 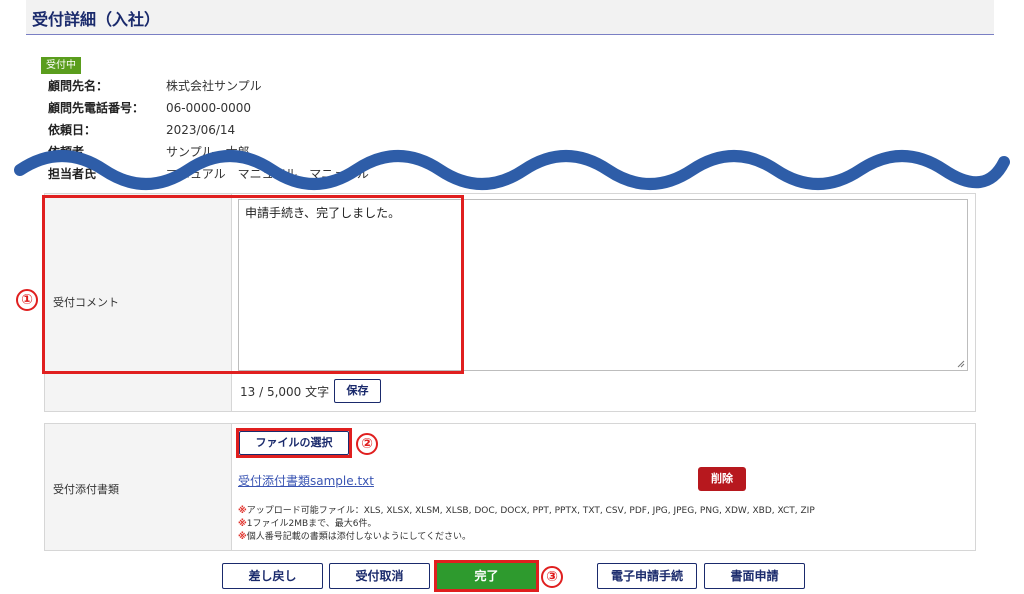 I want to click on save-button: 保存, so click(x=357, y=391).